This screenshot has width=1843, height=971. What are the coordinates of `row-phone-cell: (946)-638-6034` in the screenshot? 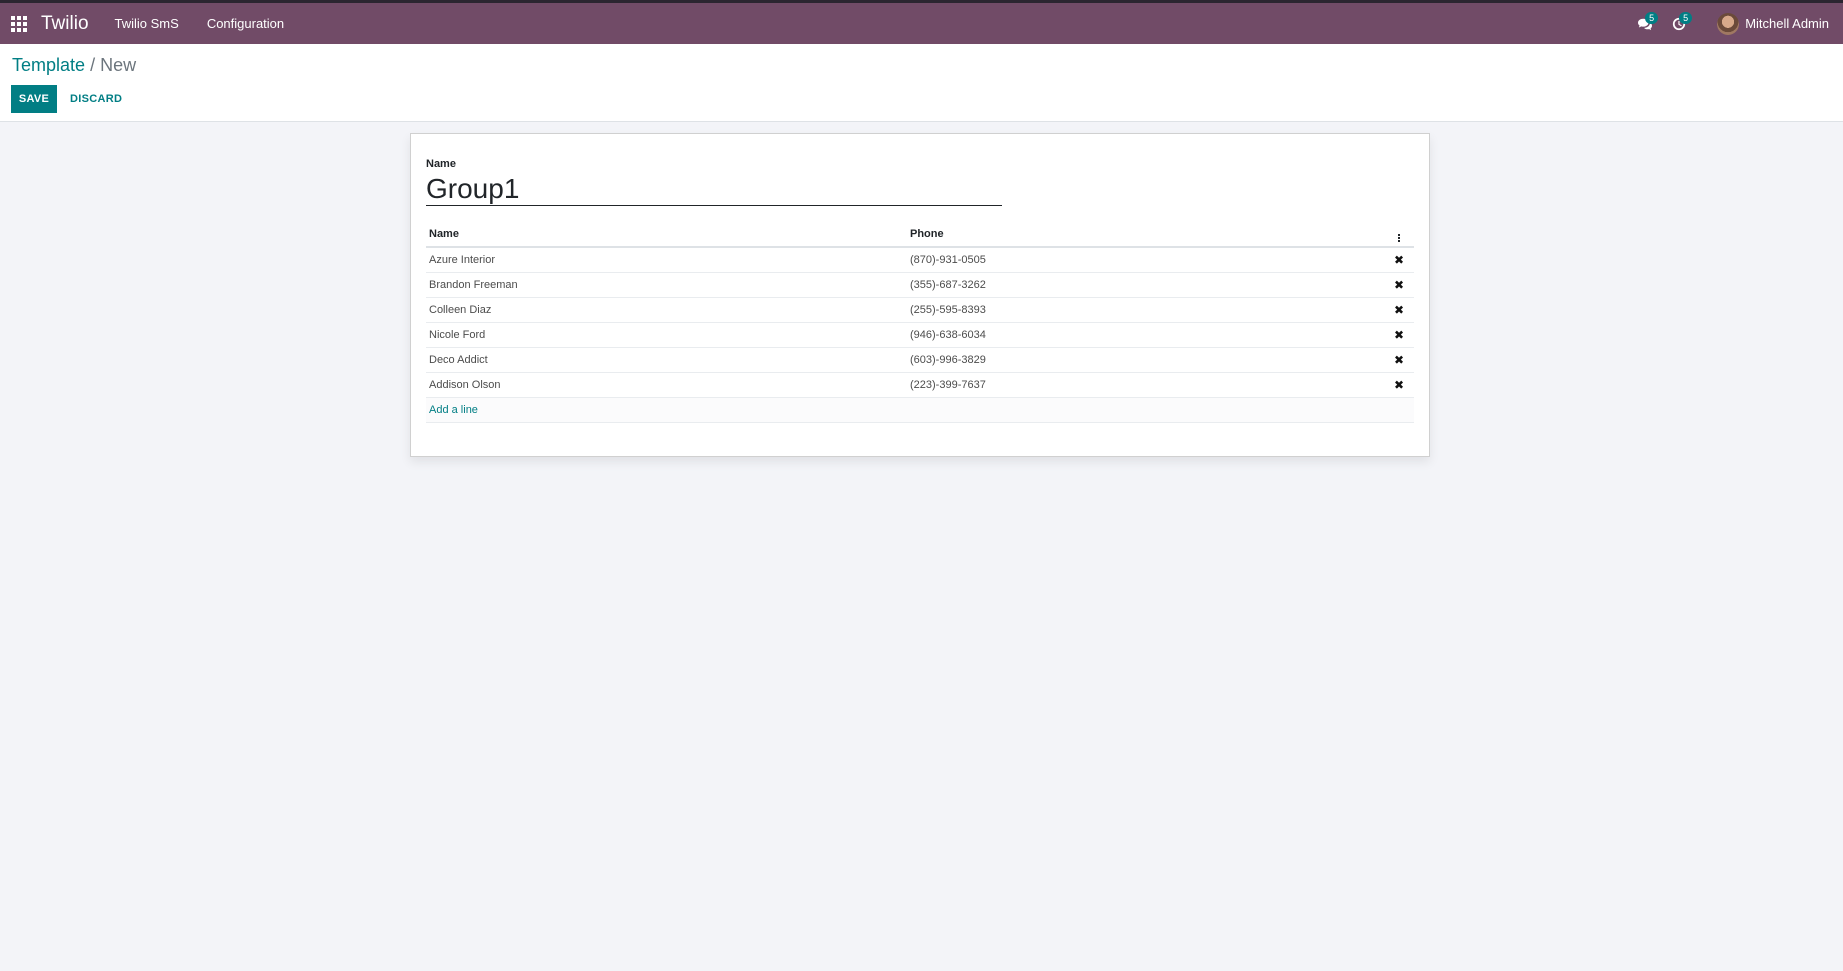 It's located at (1145, 335).